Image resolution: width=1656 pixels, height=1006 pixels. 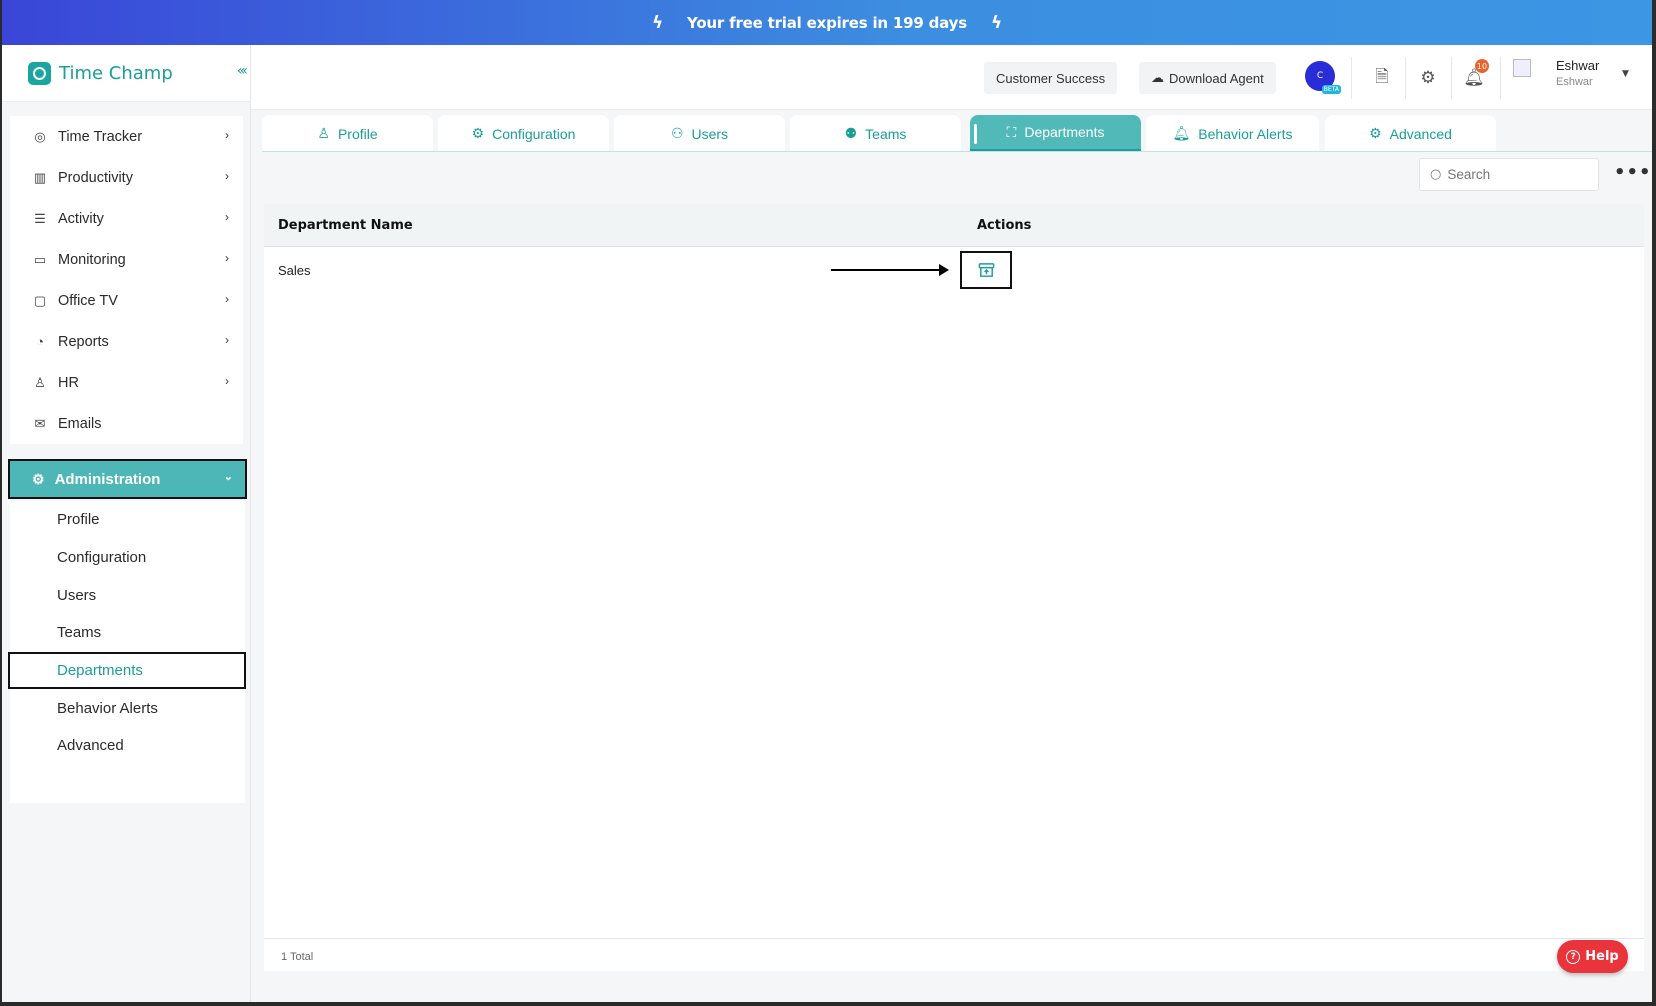 What do you see at coordinates (1517, 174) in the screenshot?
I see `search-input` at bounding box center [1517, 174].